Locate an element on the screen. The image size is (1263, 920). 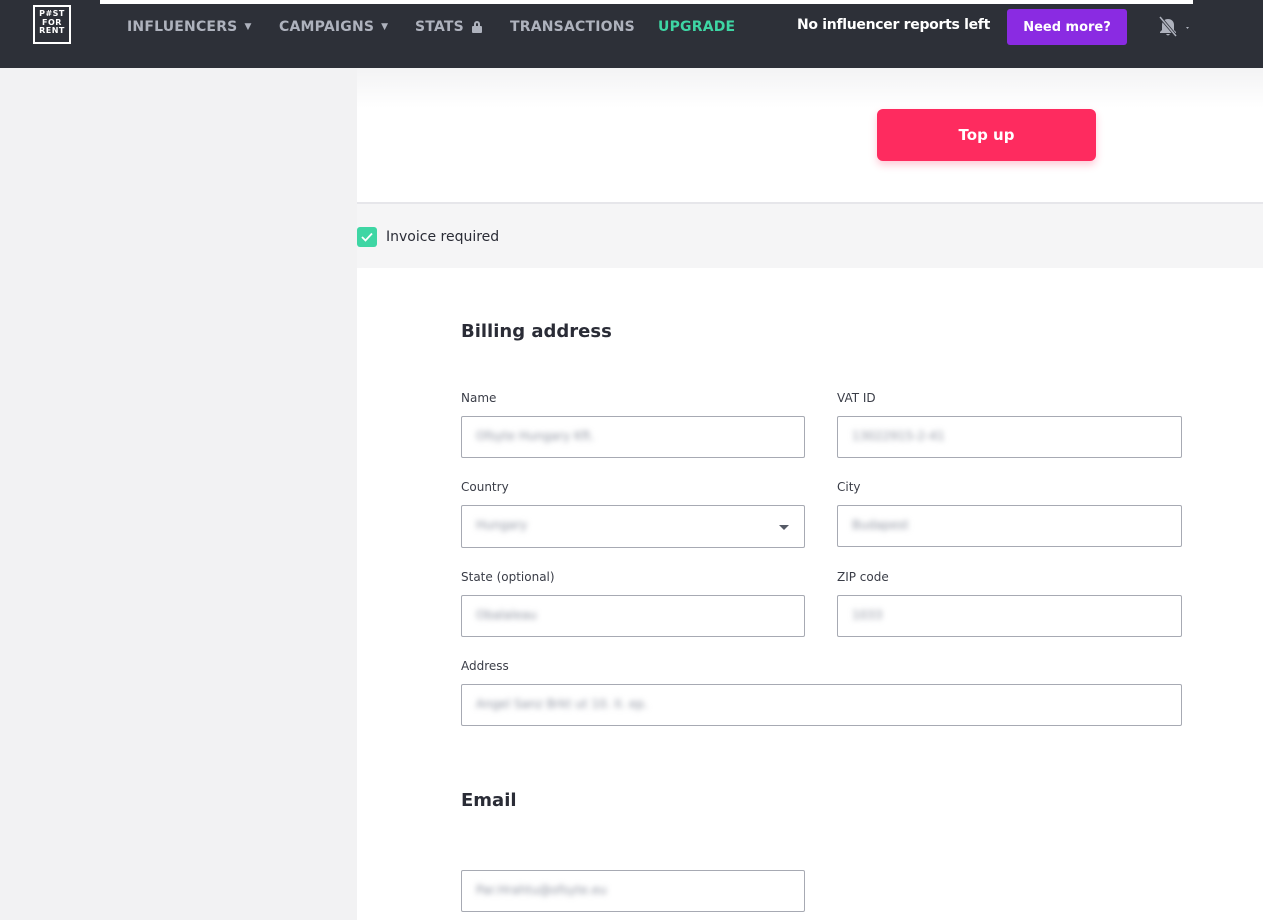
zip-code-value: 1033 is located at coordinates (867, 615).